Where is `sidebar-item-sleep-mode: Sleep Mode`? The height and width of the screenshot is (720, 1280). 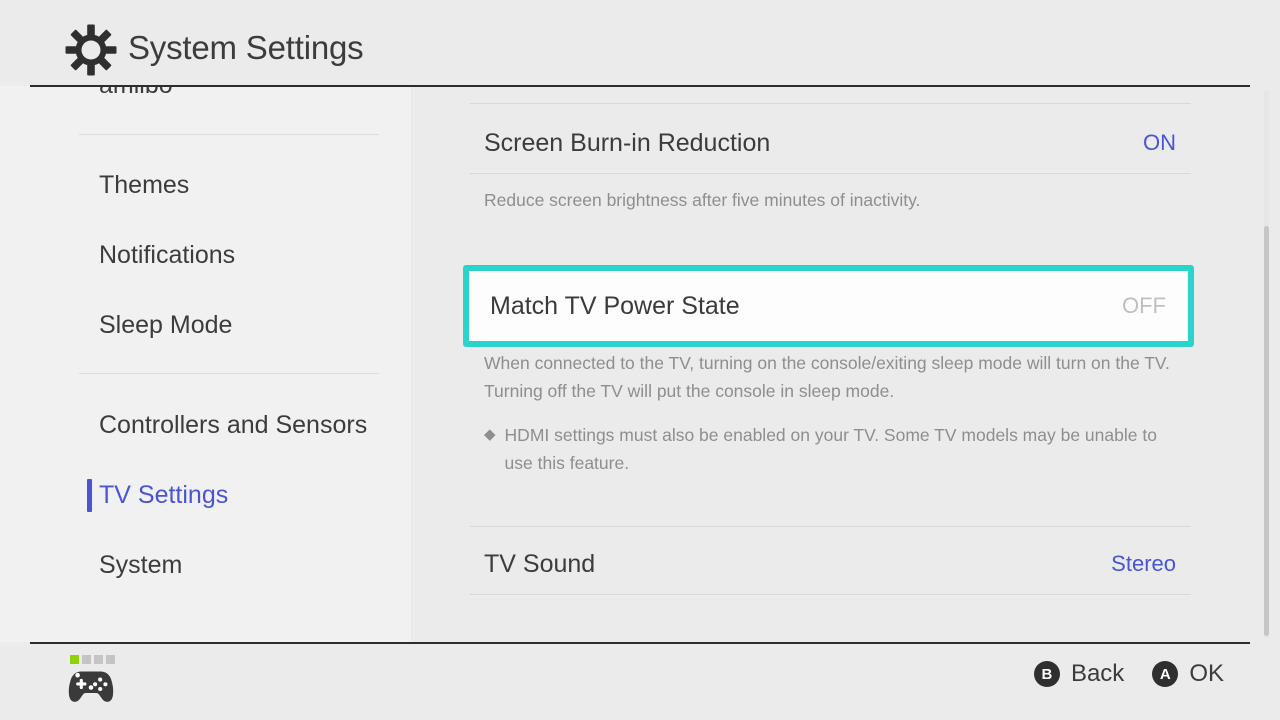 sidebar-item-sleep-mode: Sleep Mode is located at coordinates (205, 325).